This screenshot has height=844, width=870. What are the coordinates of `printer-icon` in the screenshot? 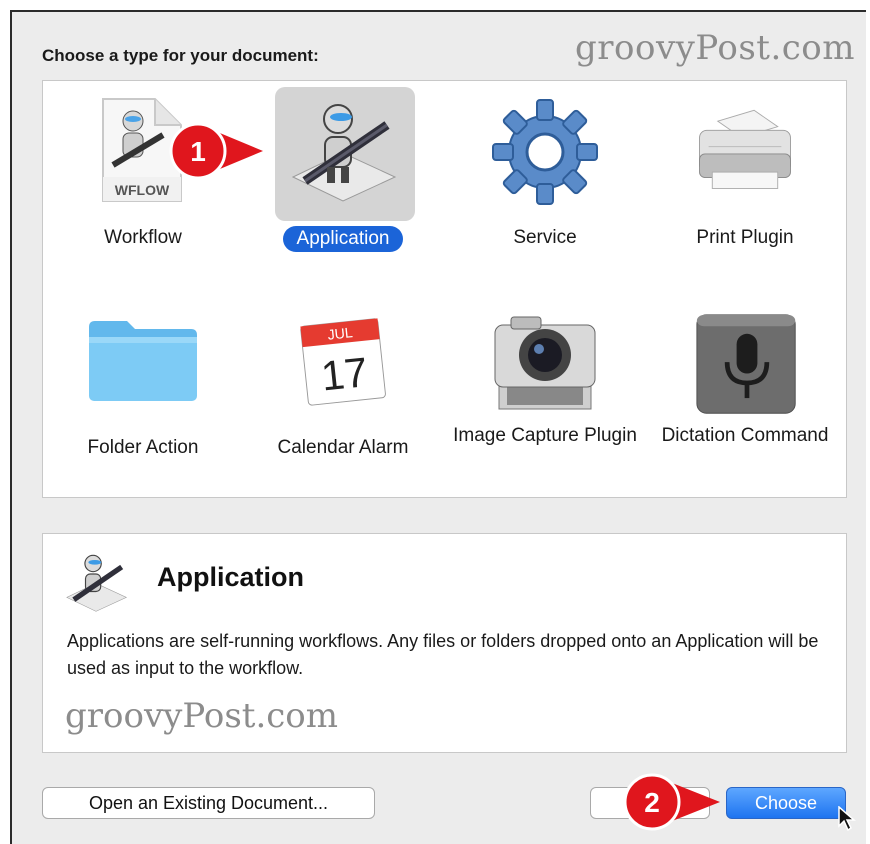 It's located at (745, 149).